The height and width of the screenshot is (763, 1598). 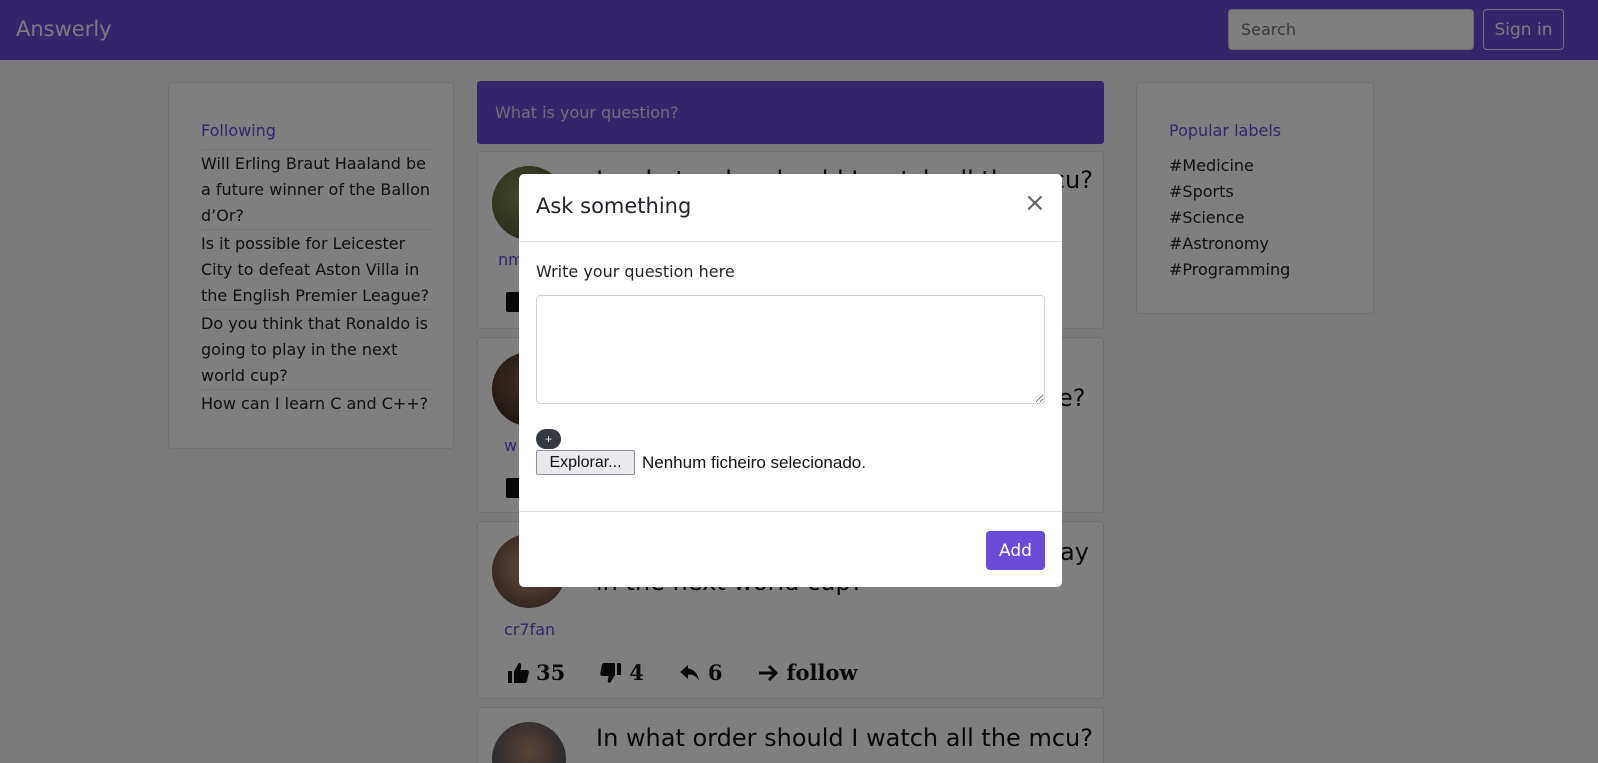 What do you see at coordinates (790, 349) in the screenshot?
I see `question-textarea` at bounding box center [790, 349].